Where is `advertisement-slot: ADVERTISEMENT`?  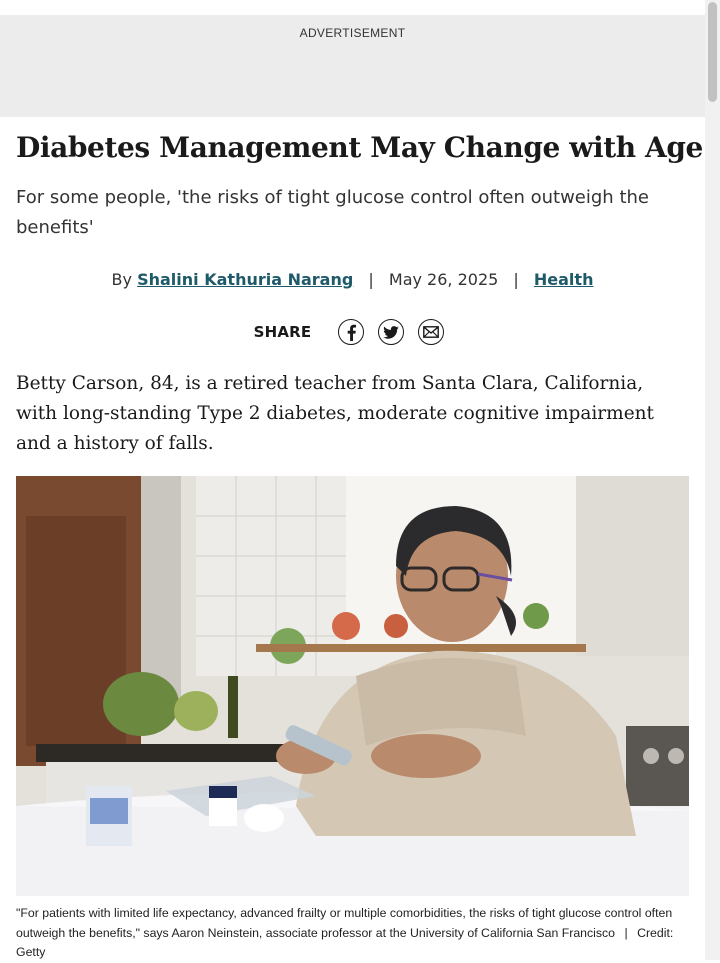 advertisement-slot: ADVERTISEMENT is located at coordinates (352, 66).